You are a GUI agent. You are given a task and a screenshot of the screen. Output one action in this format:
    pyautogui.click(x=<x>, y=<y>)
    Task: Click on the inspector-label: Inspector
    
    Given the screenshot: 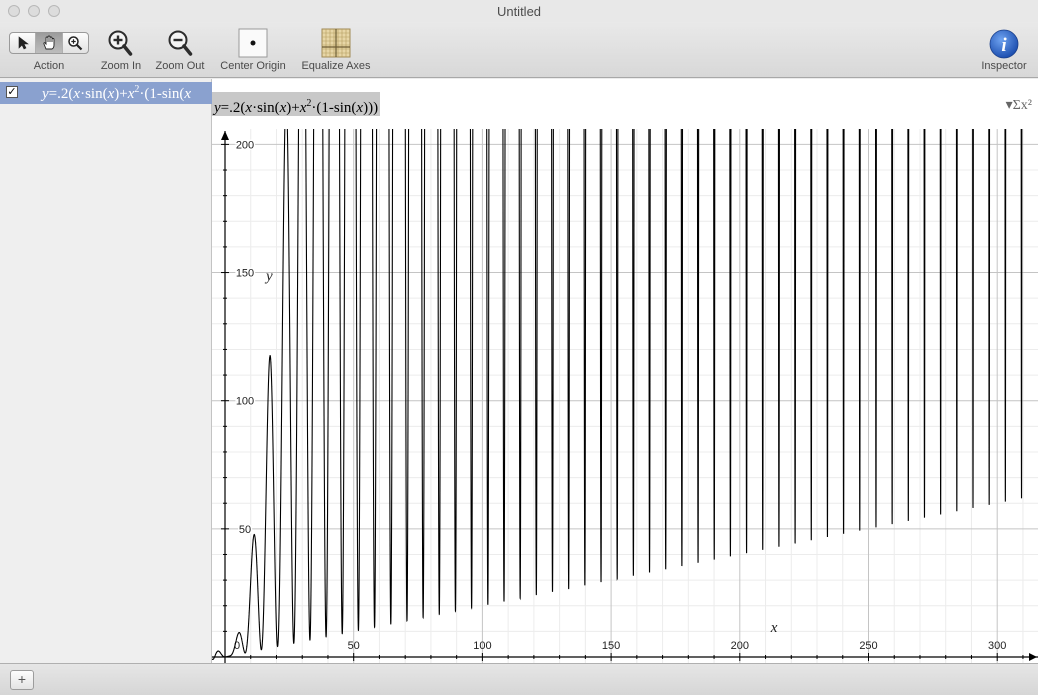 What is the action you would take?
    pyautogui.click(x=1004, y=66)
    